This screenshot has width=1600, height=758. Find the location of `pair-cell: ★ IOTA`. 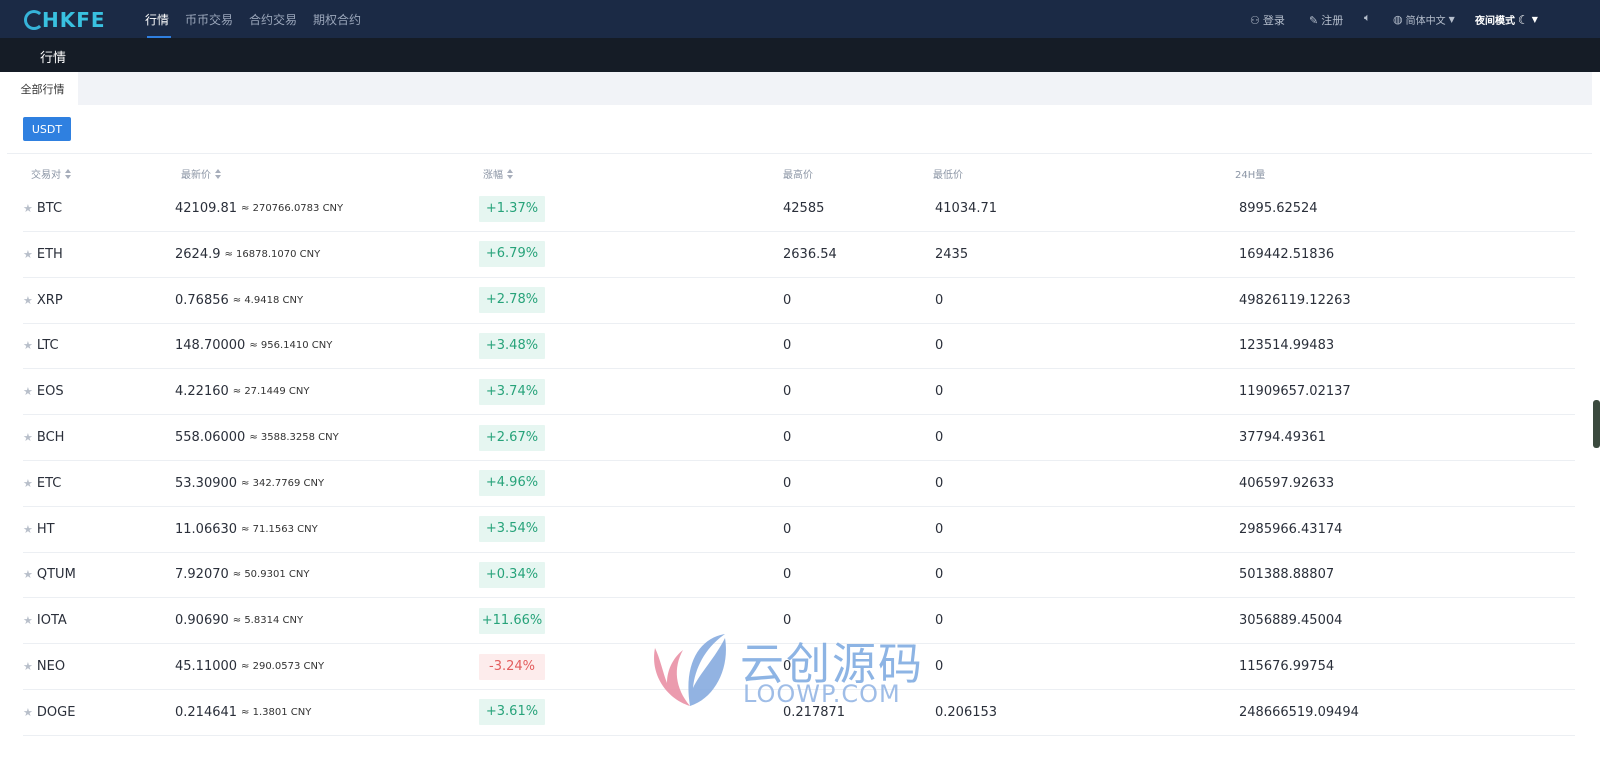

pair-cell: ★ IOTA is located at coordinates (45, 620).